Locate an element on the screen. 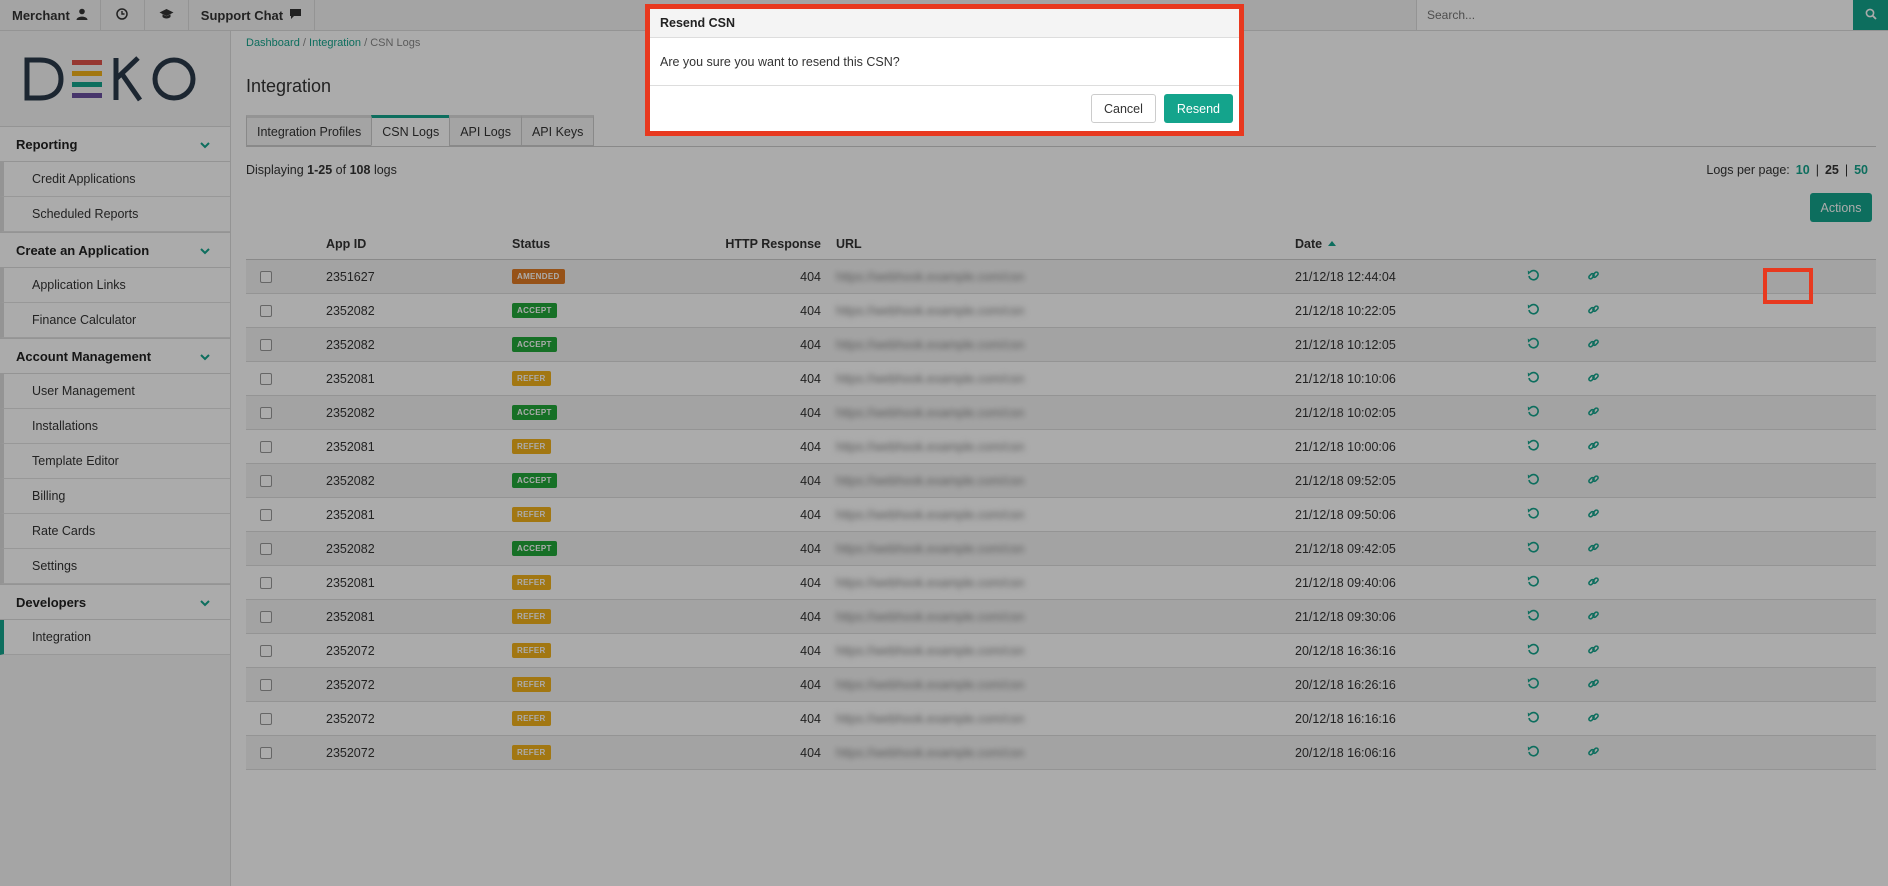 The width and height of the screenshot is (1888, 886). resend-button: Resend is located at coordinates (1198, 108).